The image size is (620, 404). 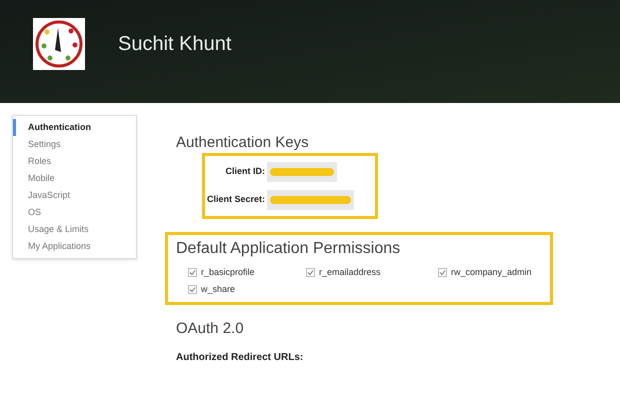 What do you see at coordinates (74, 229) in the screenshot?
I see `sidebar-item: Usage & Limits` at bounding box center [74, 229].